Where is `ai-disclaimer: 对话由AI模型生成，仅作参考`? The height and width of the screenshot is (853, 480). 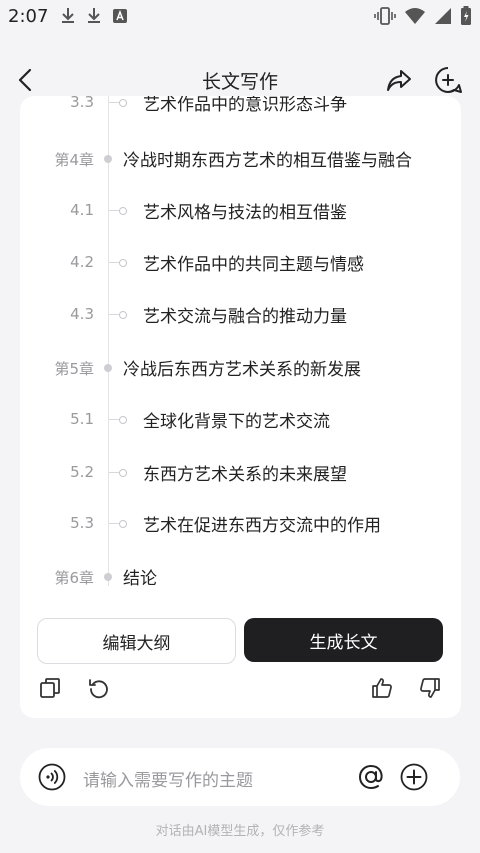 ai-disclaimer: 对话由AI模型生成，仅作参考 is located at coordinates (240, 831).